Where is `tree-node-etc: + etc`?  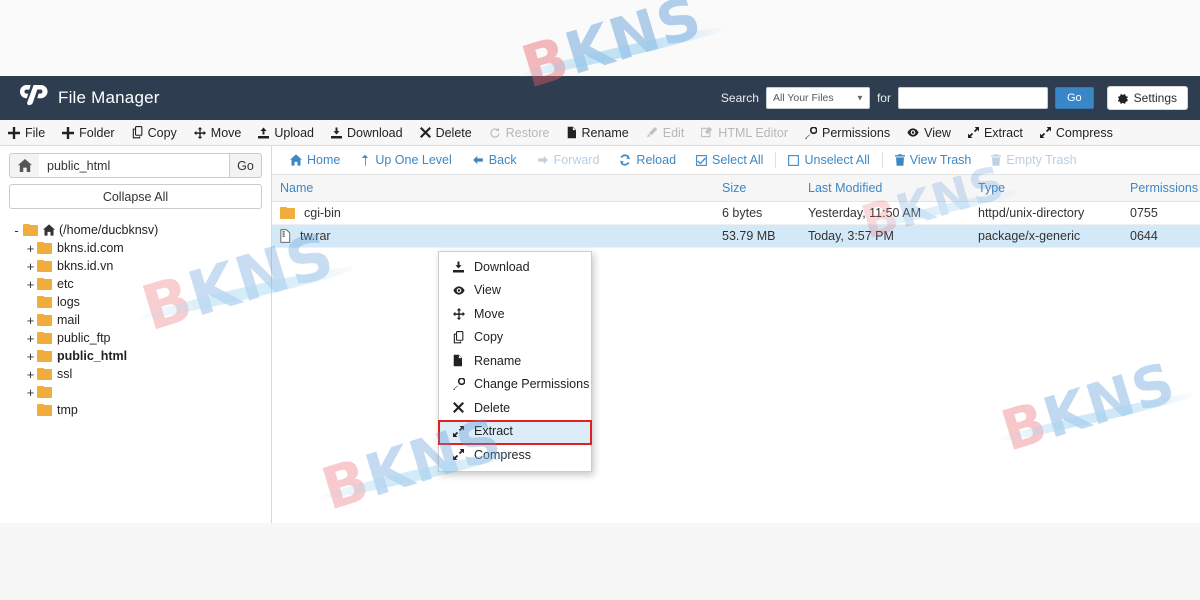
tree-node-etc: + etc is located at coordinates (140, 284).